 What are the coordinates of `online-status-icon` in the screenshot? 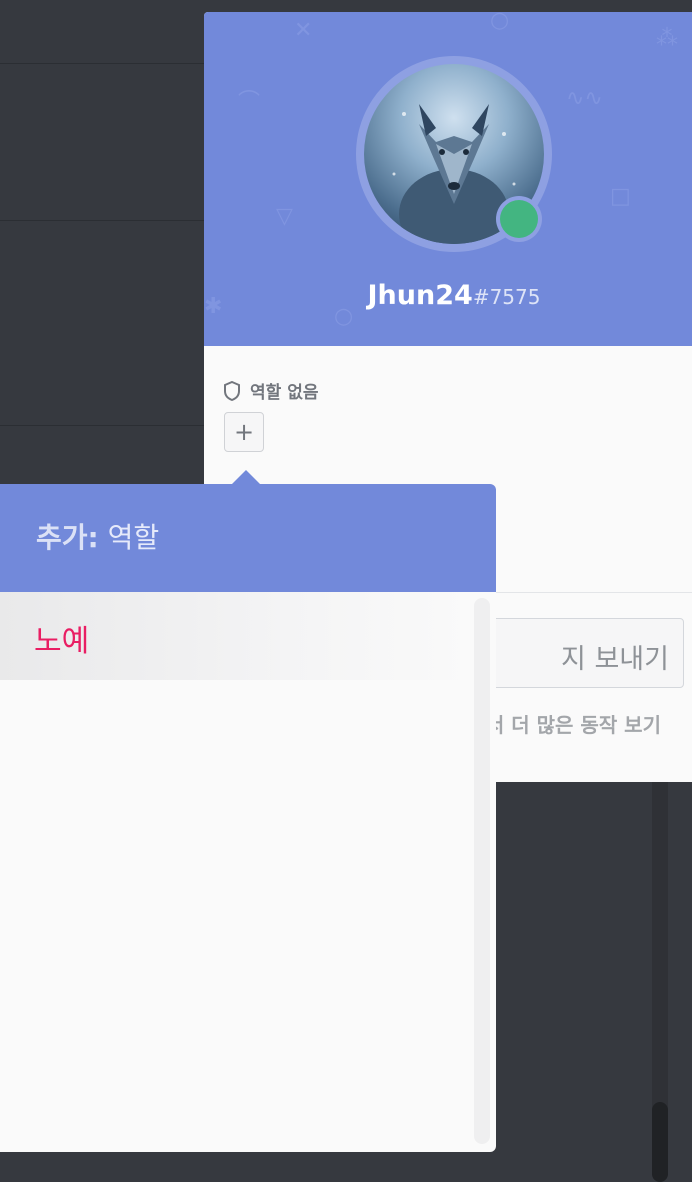 It's located at (519, 219).